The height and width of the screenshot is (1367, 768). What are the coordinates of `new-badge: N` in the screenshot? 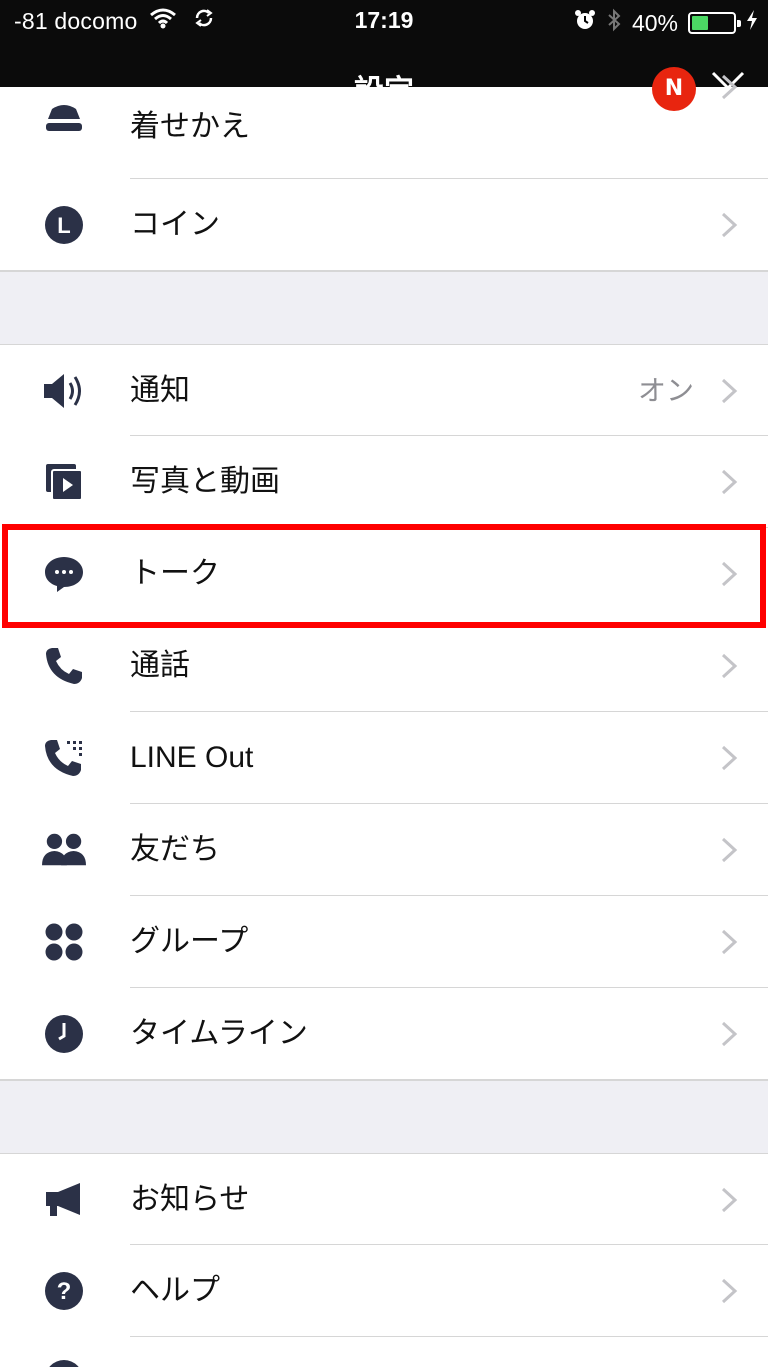 It's located at (674, 89).